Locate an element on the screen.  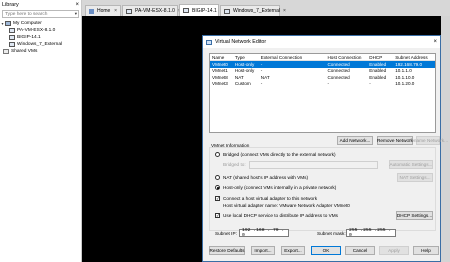
tree-item-bigip: BIGIP-14.1 is located at coordinates (40, 37).